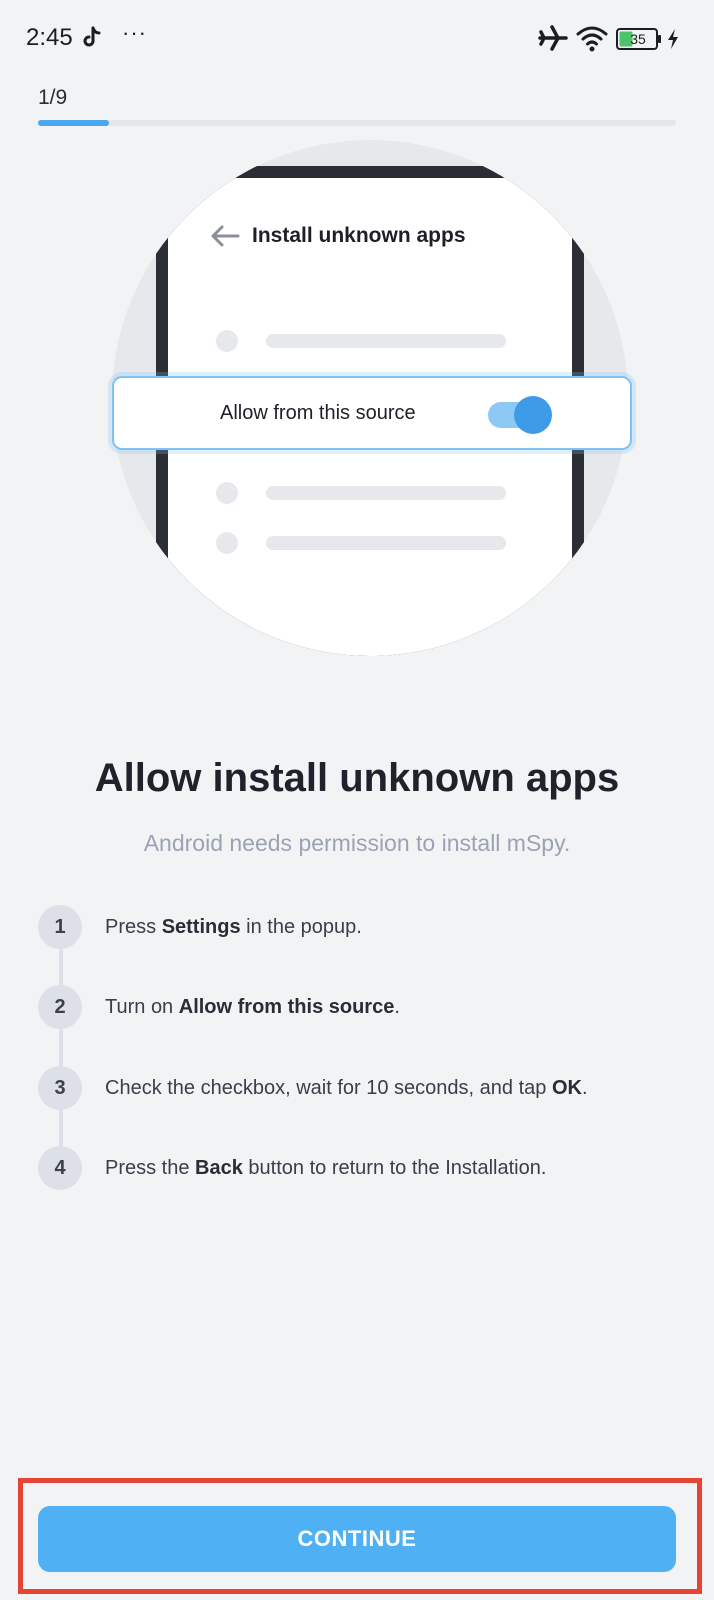  What do you see at coordinates (592, 39) in the screenshot?
I see `wifi-icon` at bounding box center [592, 39].